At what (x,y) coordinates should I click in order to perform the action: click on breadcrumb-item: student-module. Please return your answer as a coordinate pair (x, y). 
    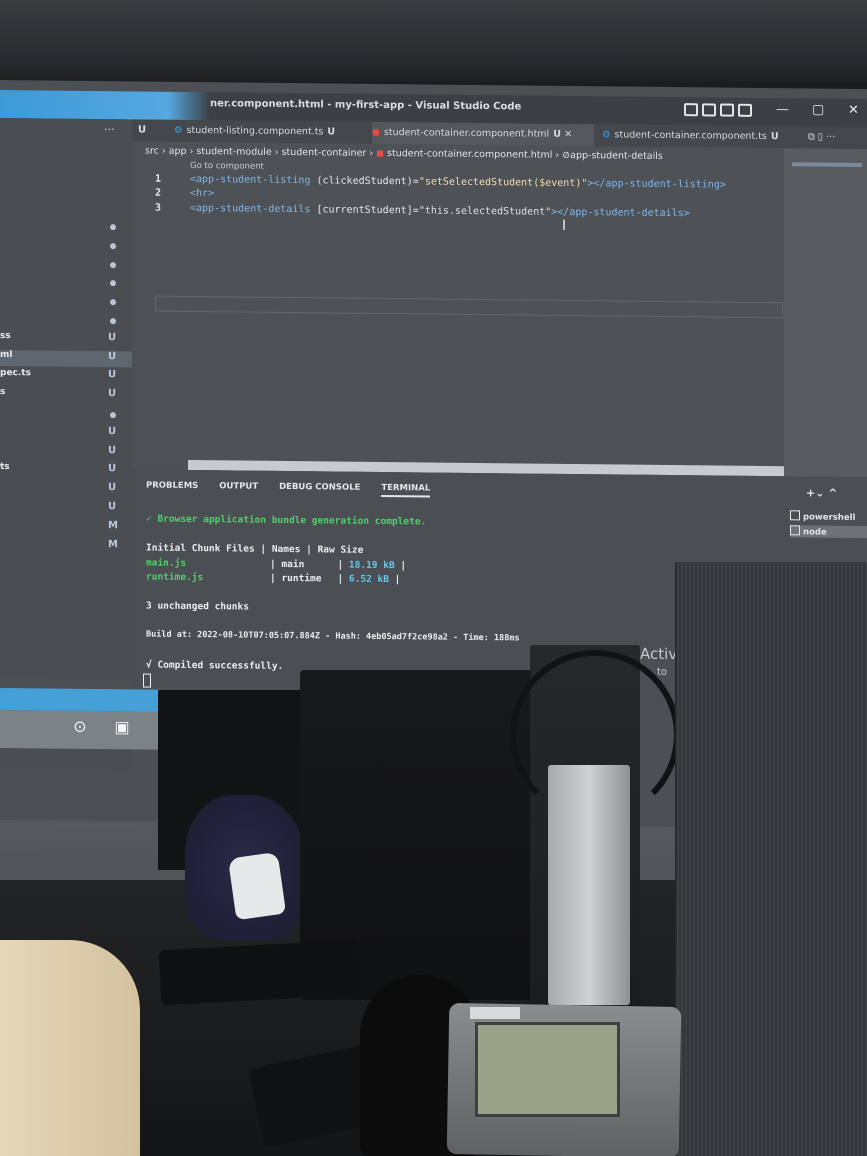
    Looking at the image, I should click on (233, 152).